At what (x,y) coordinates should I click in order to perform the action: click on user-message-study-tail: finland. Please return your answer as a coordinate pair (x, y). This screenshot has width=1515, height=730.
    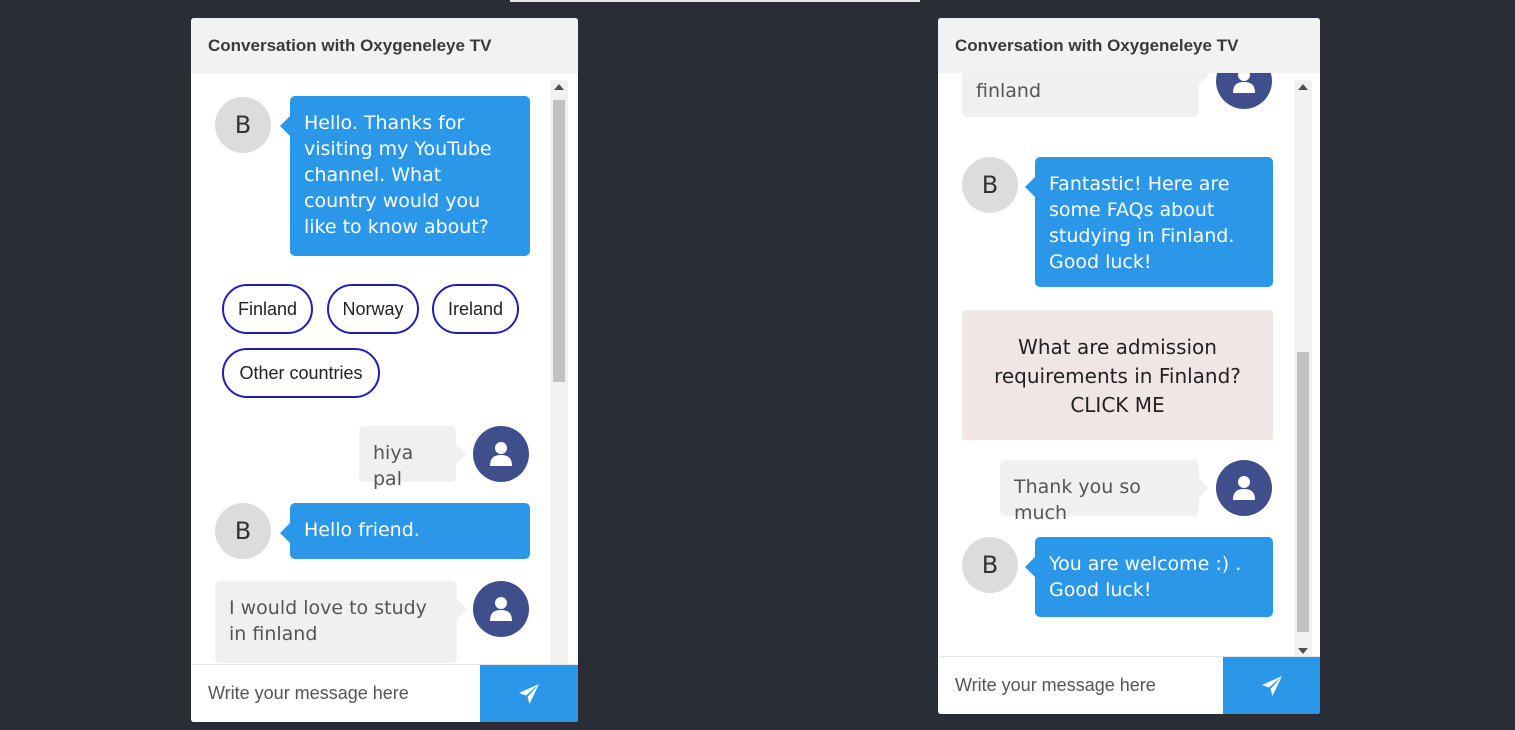
    Looking at the image, I should click on (1085, 95).